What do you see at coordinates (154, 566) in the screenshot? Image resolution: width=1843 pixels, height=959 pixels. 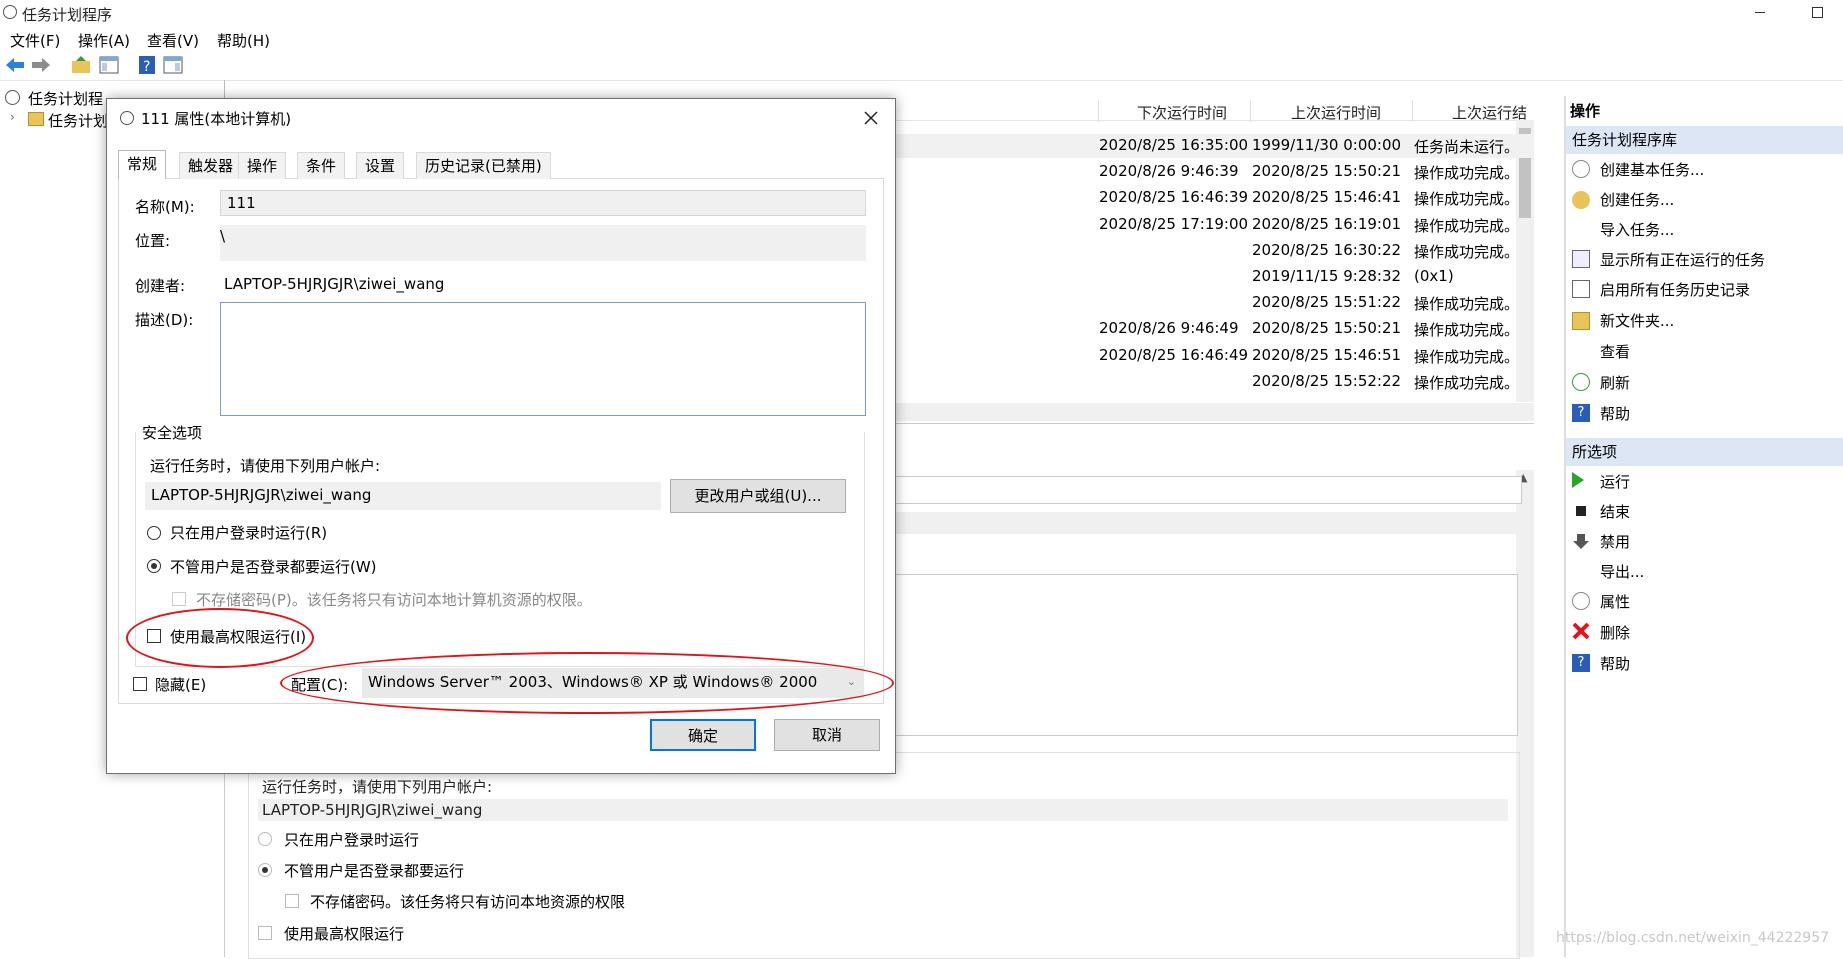 I see `radio-whether-logged-on` at bounding box center [154, 566].